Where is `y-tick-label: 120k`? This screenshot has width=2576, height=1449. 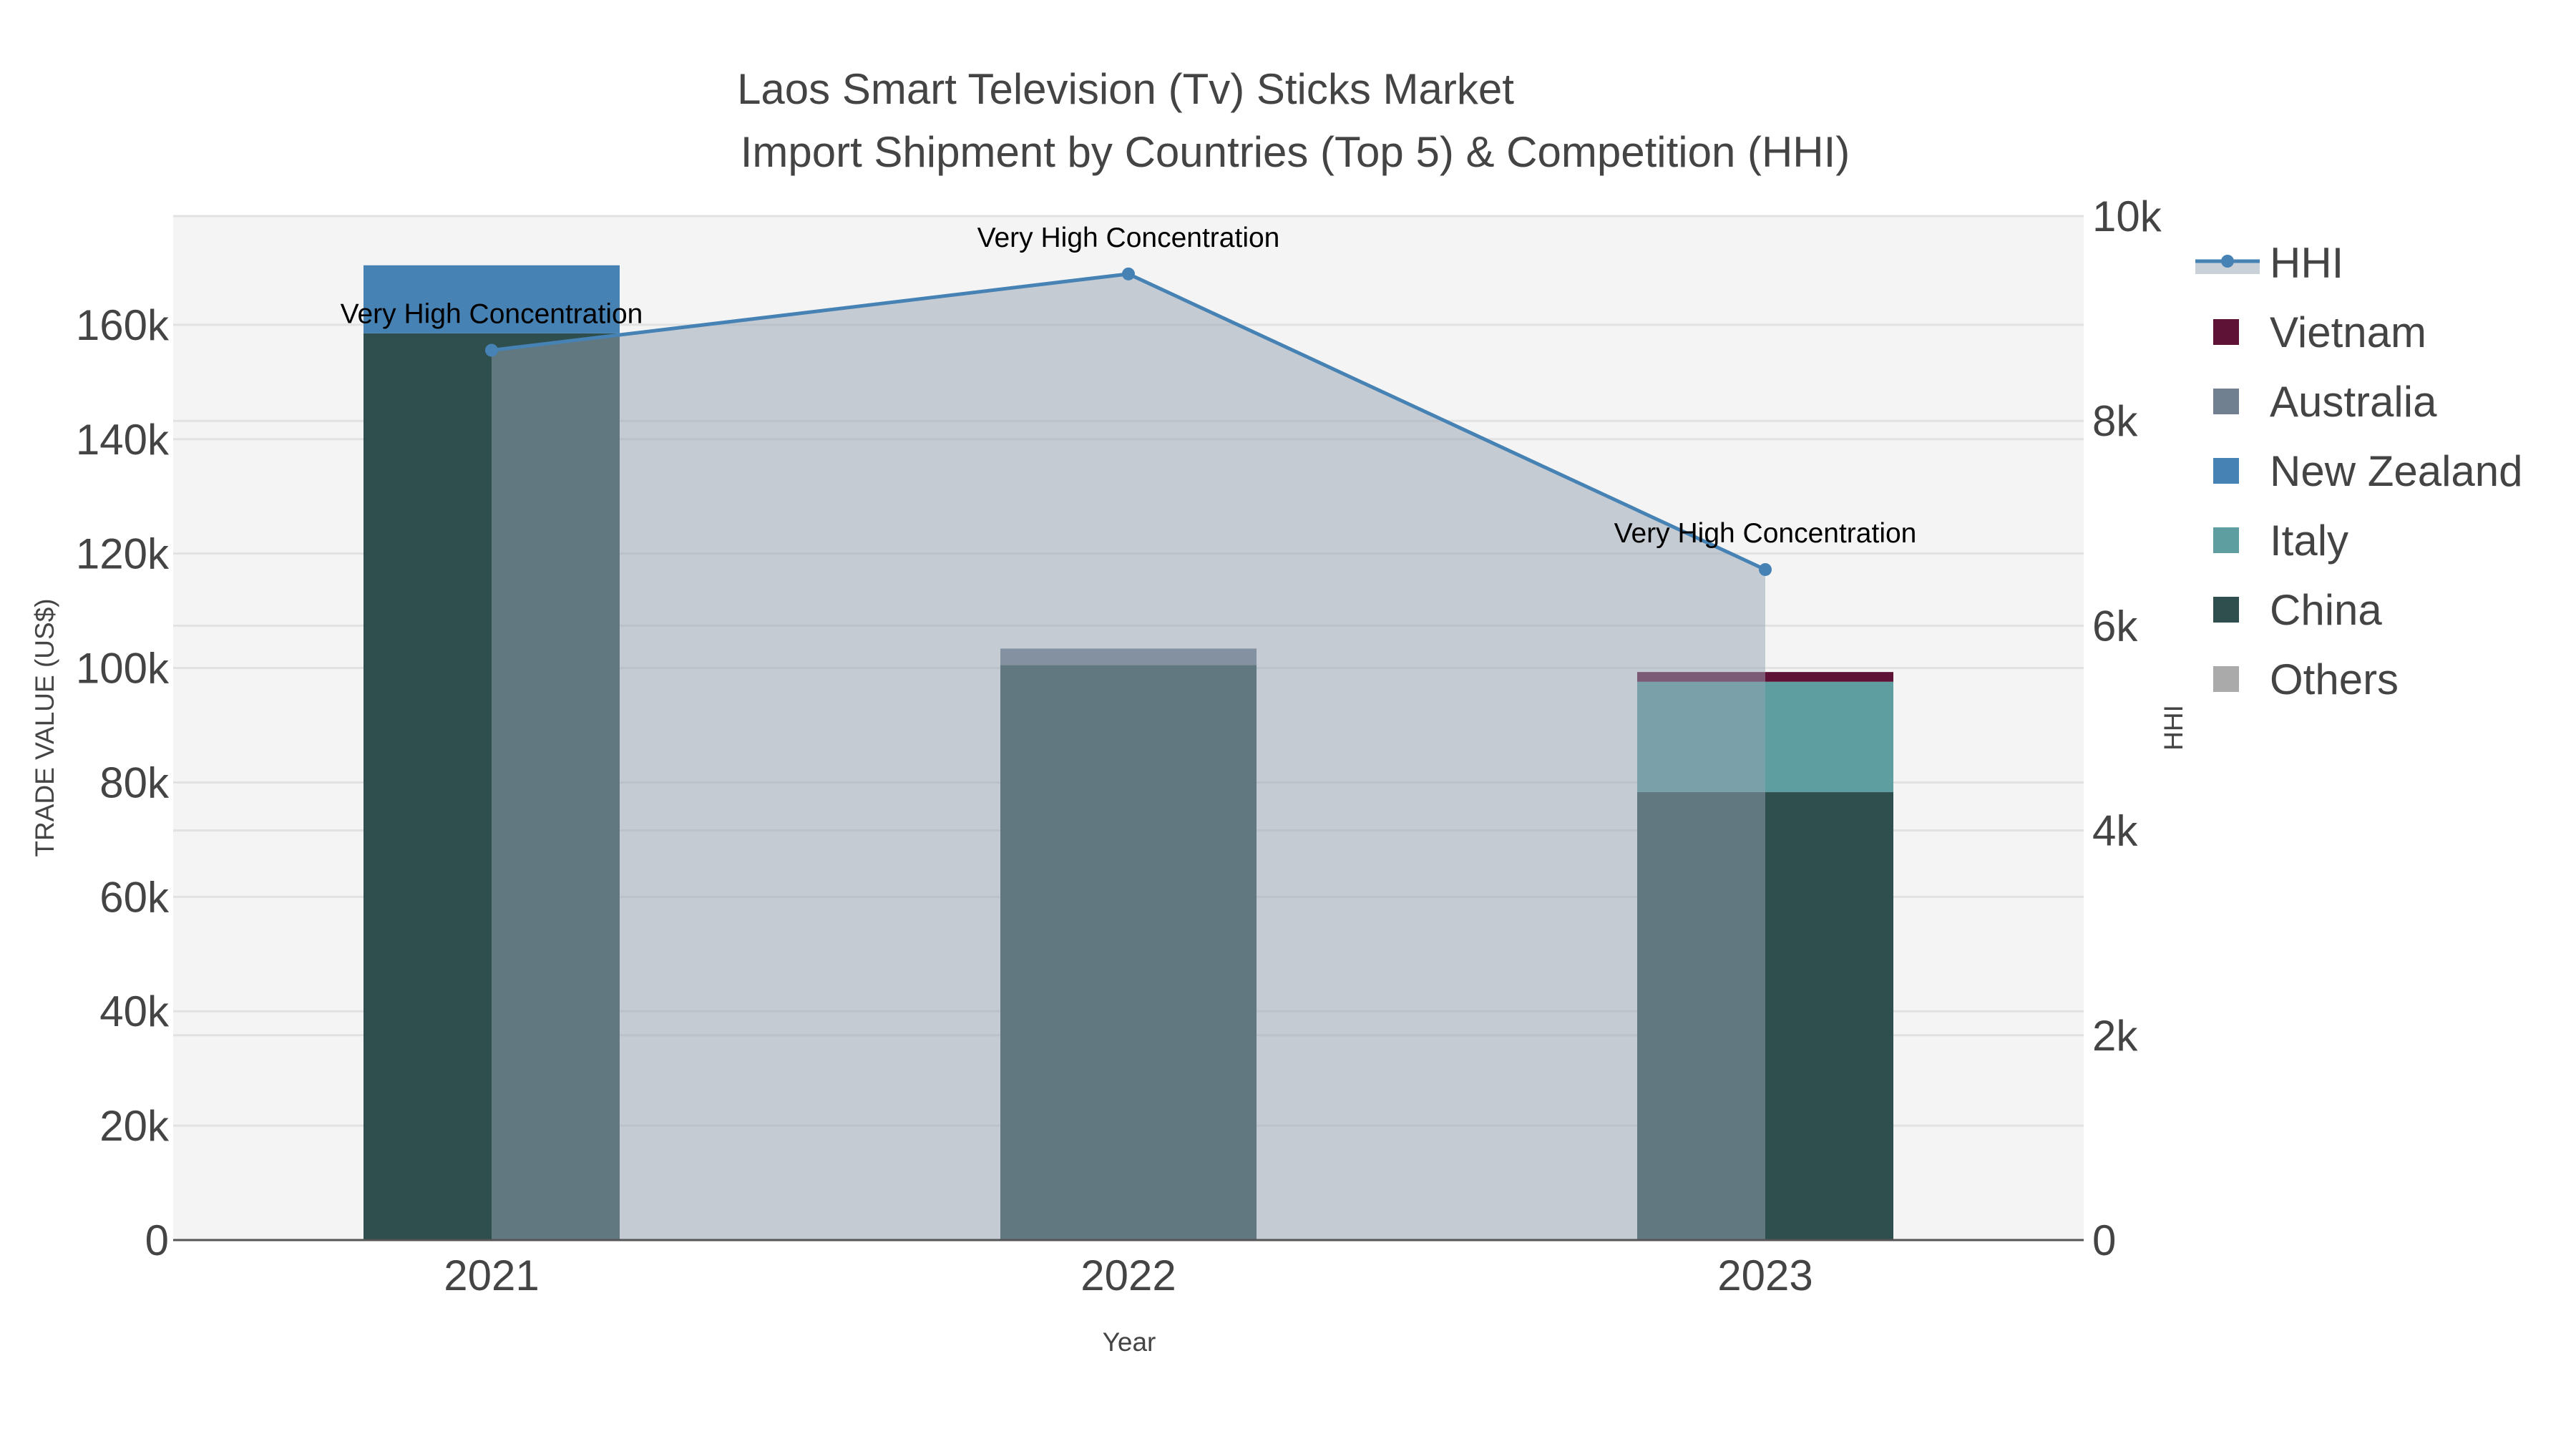
y-tick-label: 120k is located at coordinates (123, 554).